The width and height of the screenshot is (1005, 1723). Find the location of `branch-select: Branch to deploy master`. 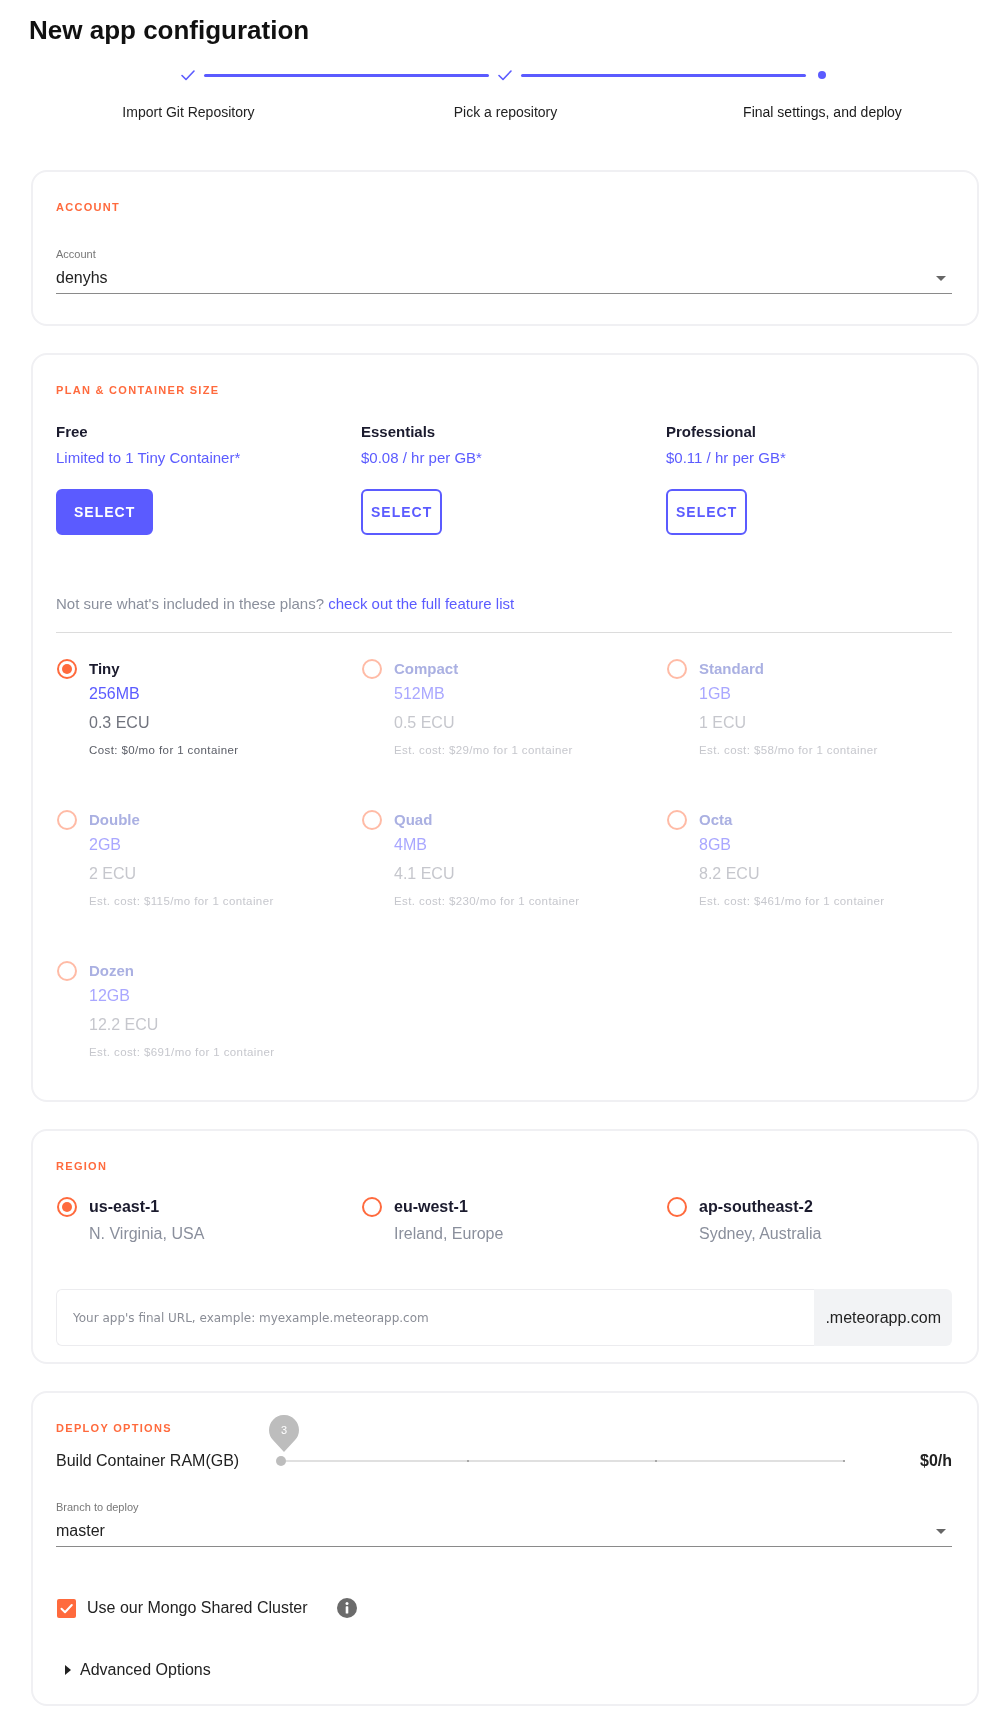

branch-select: Branch to deploy master is located at coordinates (504, 1523).